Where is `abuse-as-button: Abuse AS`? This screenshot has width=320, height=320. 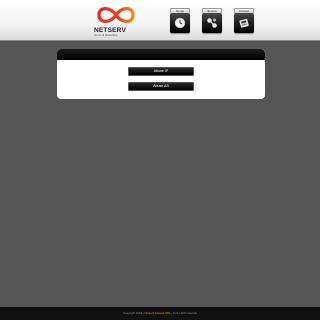
abuse-as-button: Abuse AS is located at coordinates (161, 86).